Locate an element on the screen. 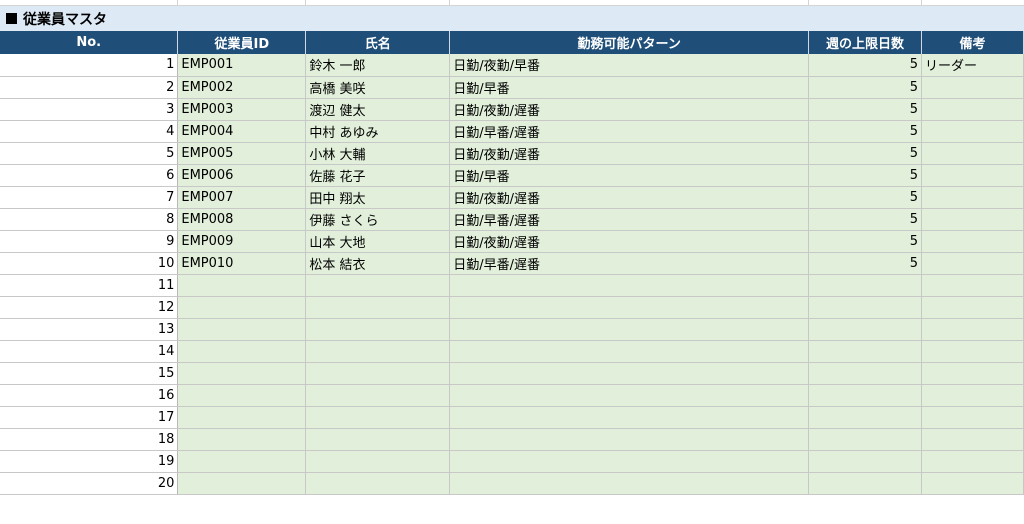 This screenshot has height=524, width=1024. cell-name: 佐藤 花子 is located at coordinates (378, 175).